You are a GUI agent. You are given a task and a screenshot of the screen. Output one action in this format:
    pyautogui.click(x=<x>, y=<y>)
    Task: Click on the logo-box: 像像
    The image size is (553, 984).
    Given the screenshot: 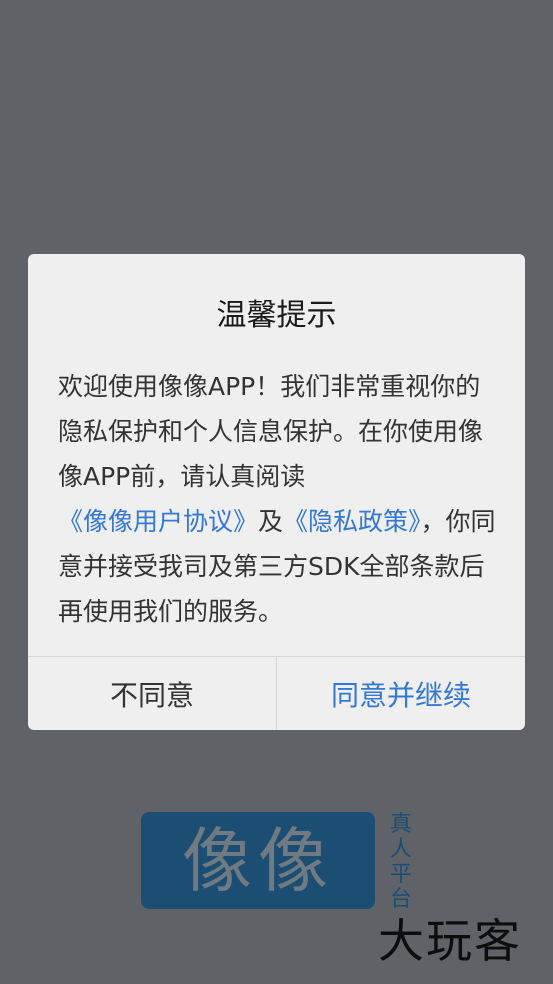 What is the action you would take?
    pyautogui.click(x=258, y=860)
    